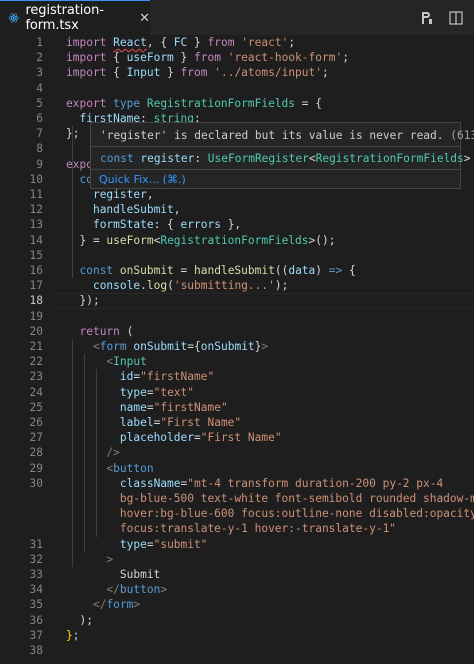 Image resolution: width=474 pixels, height=664 pixels. Describe the element at coordinates (281, 270) in the screenshot. I see `code-token: ((` at that location.